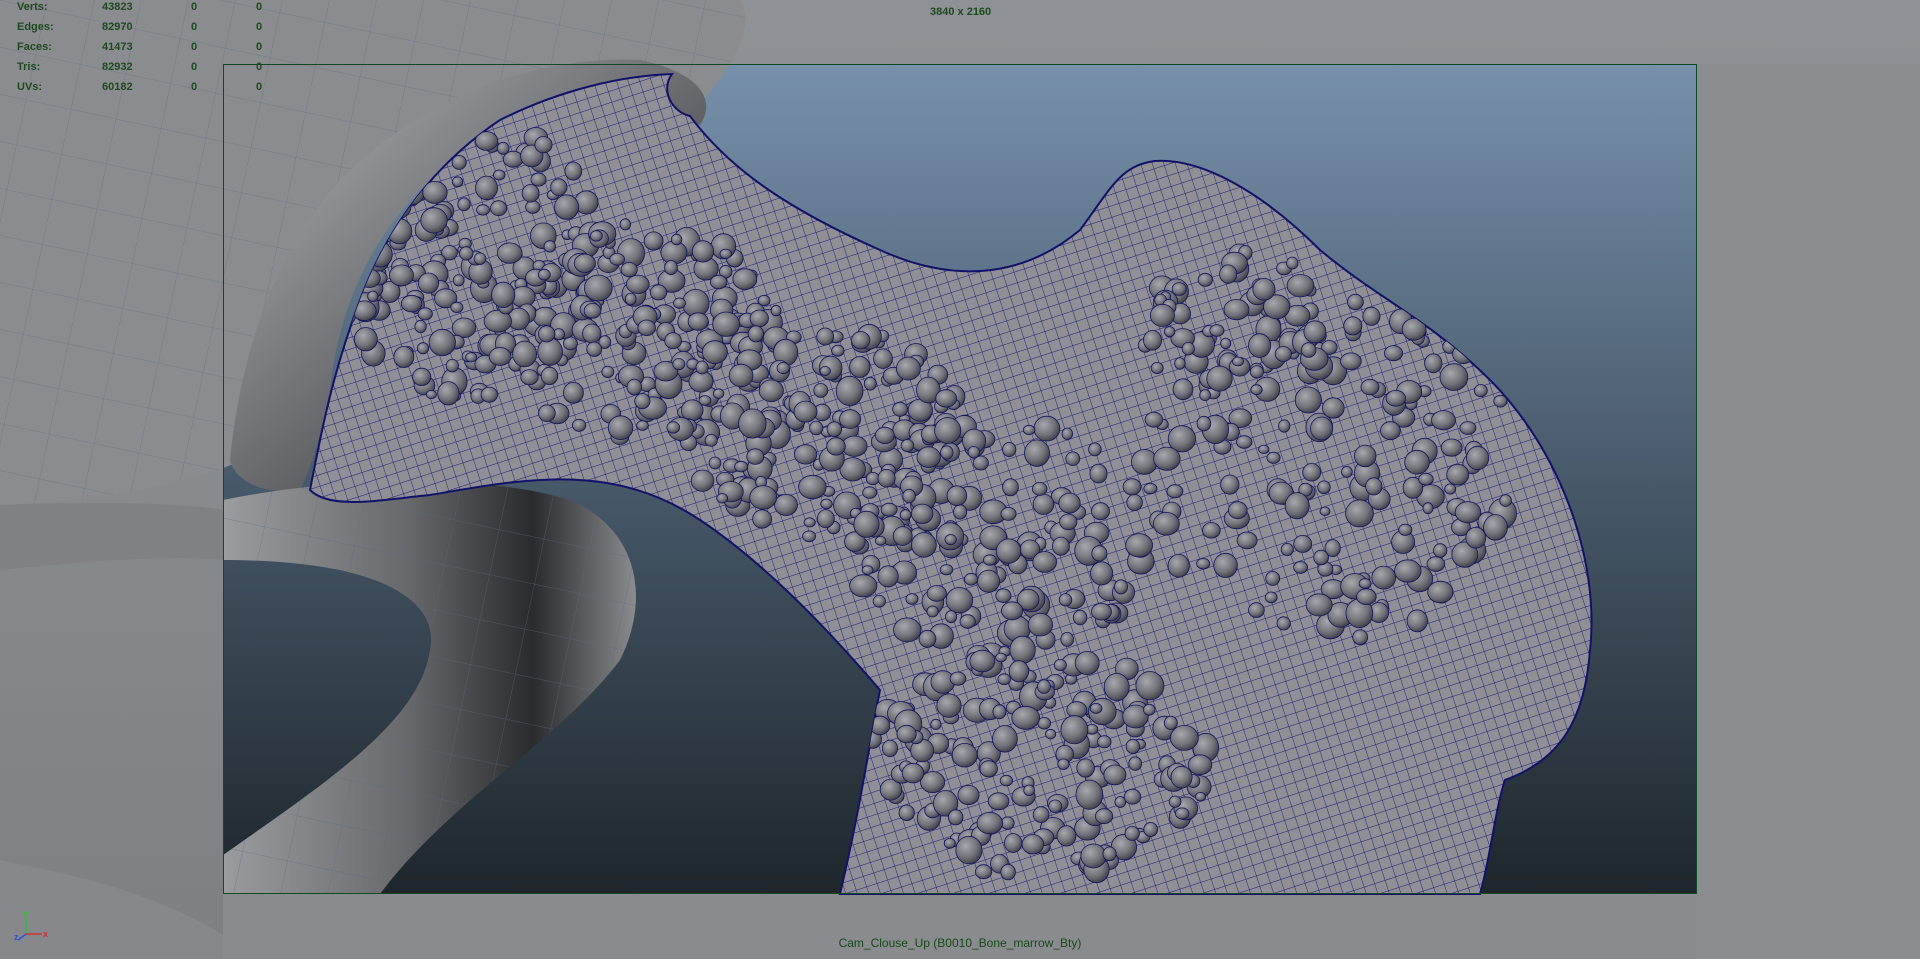 The width and height of the screenshot is (1920, 959). What do you see at coordinates (117, 27) in the screenshot?
I see `hud-value: 82970` at bounding box center [117, 27].